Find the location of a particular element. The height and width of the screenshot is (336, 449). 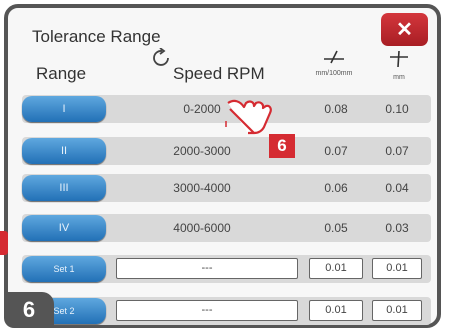

offset-tolerance-icon is located at coordinates (399, 59).